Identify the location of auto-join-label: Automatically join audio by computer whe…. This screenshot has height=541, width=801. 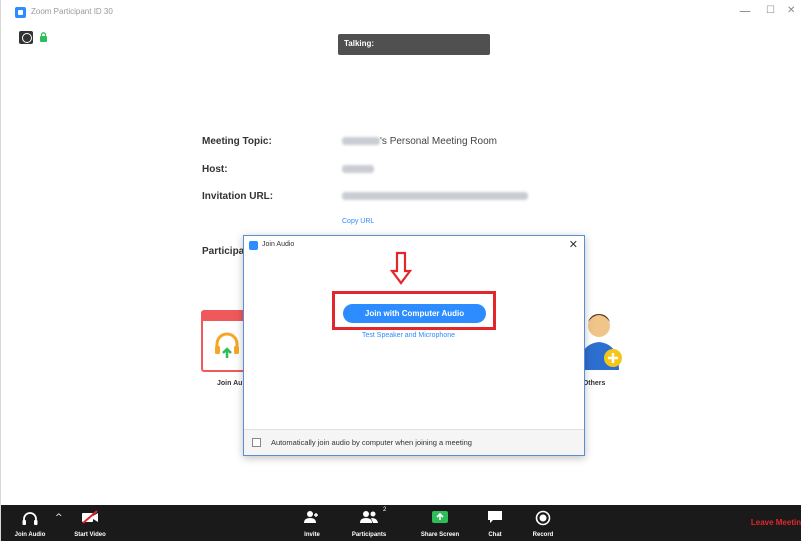
(371, 442).